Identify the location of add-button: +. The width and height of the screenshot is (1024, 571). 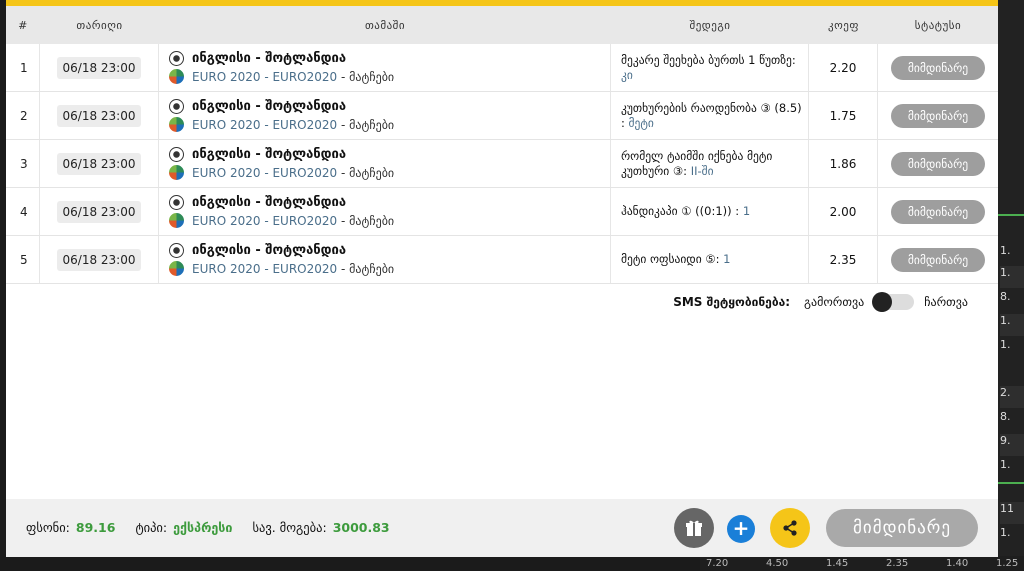
(741, 529).